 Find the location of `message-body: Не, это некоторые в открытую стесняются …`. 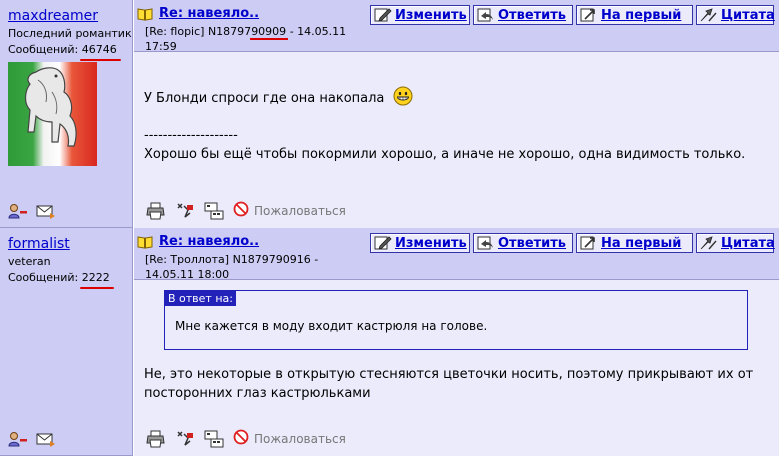

message-body: Не, это некоторые в открытую стесняются … is located at coordinates (456, 384).